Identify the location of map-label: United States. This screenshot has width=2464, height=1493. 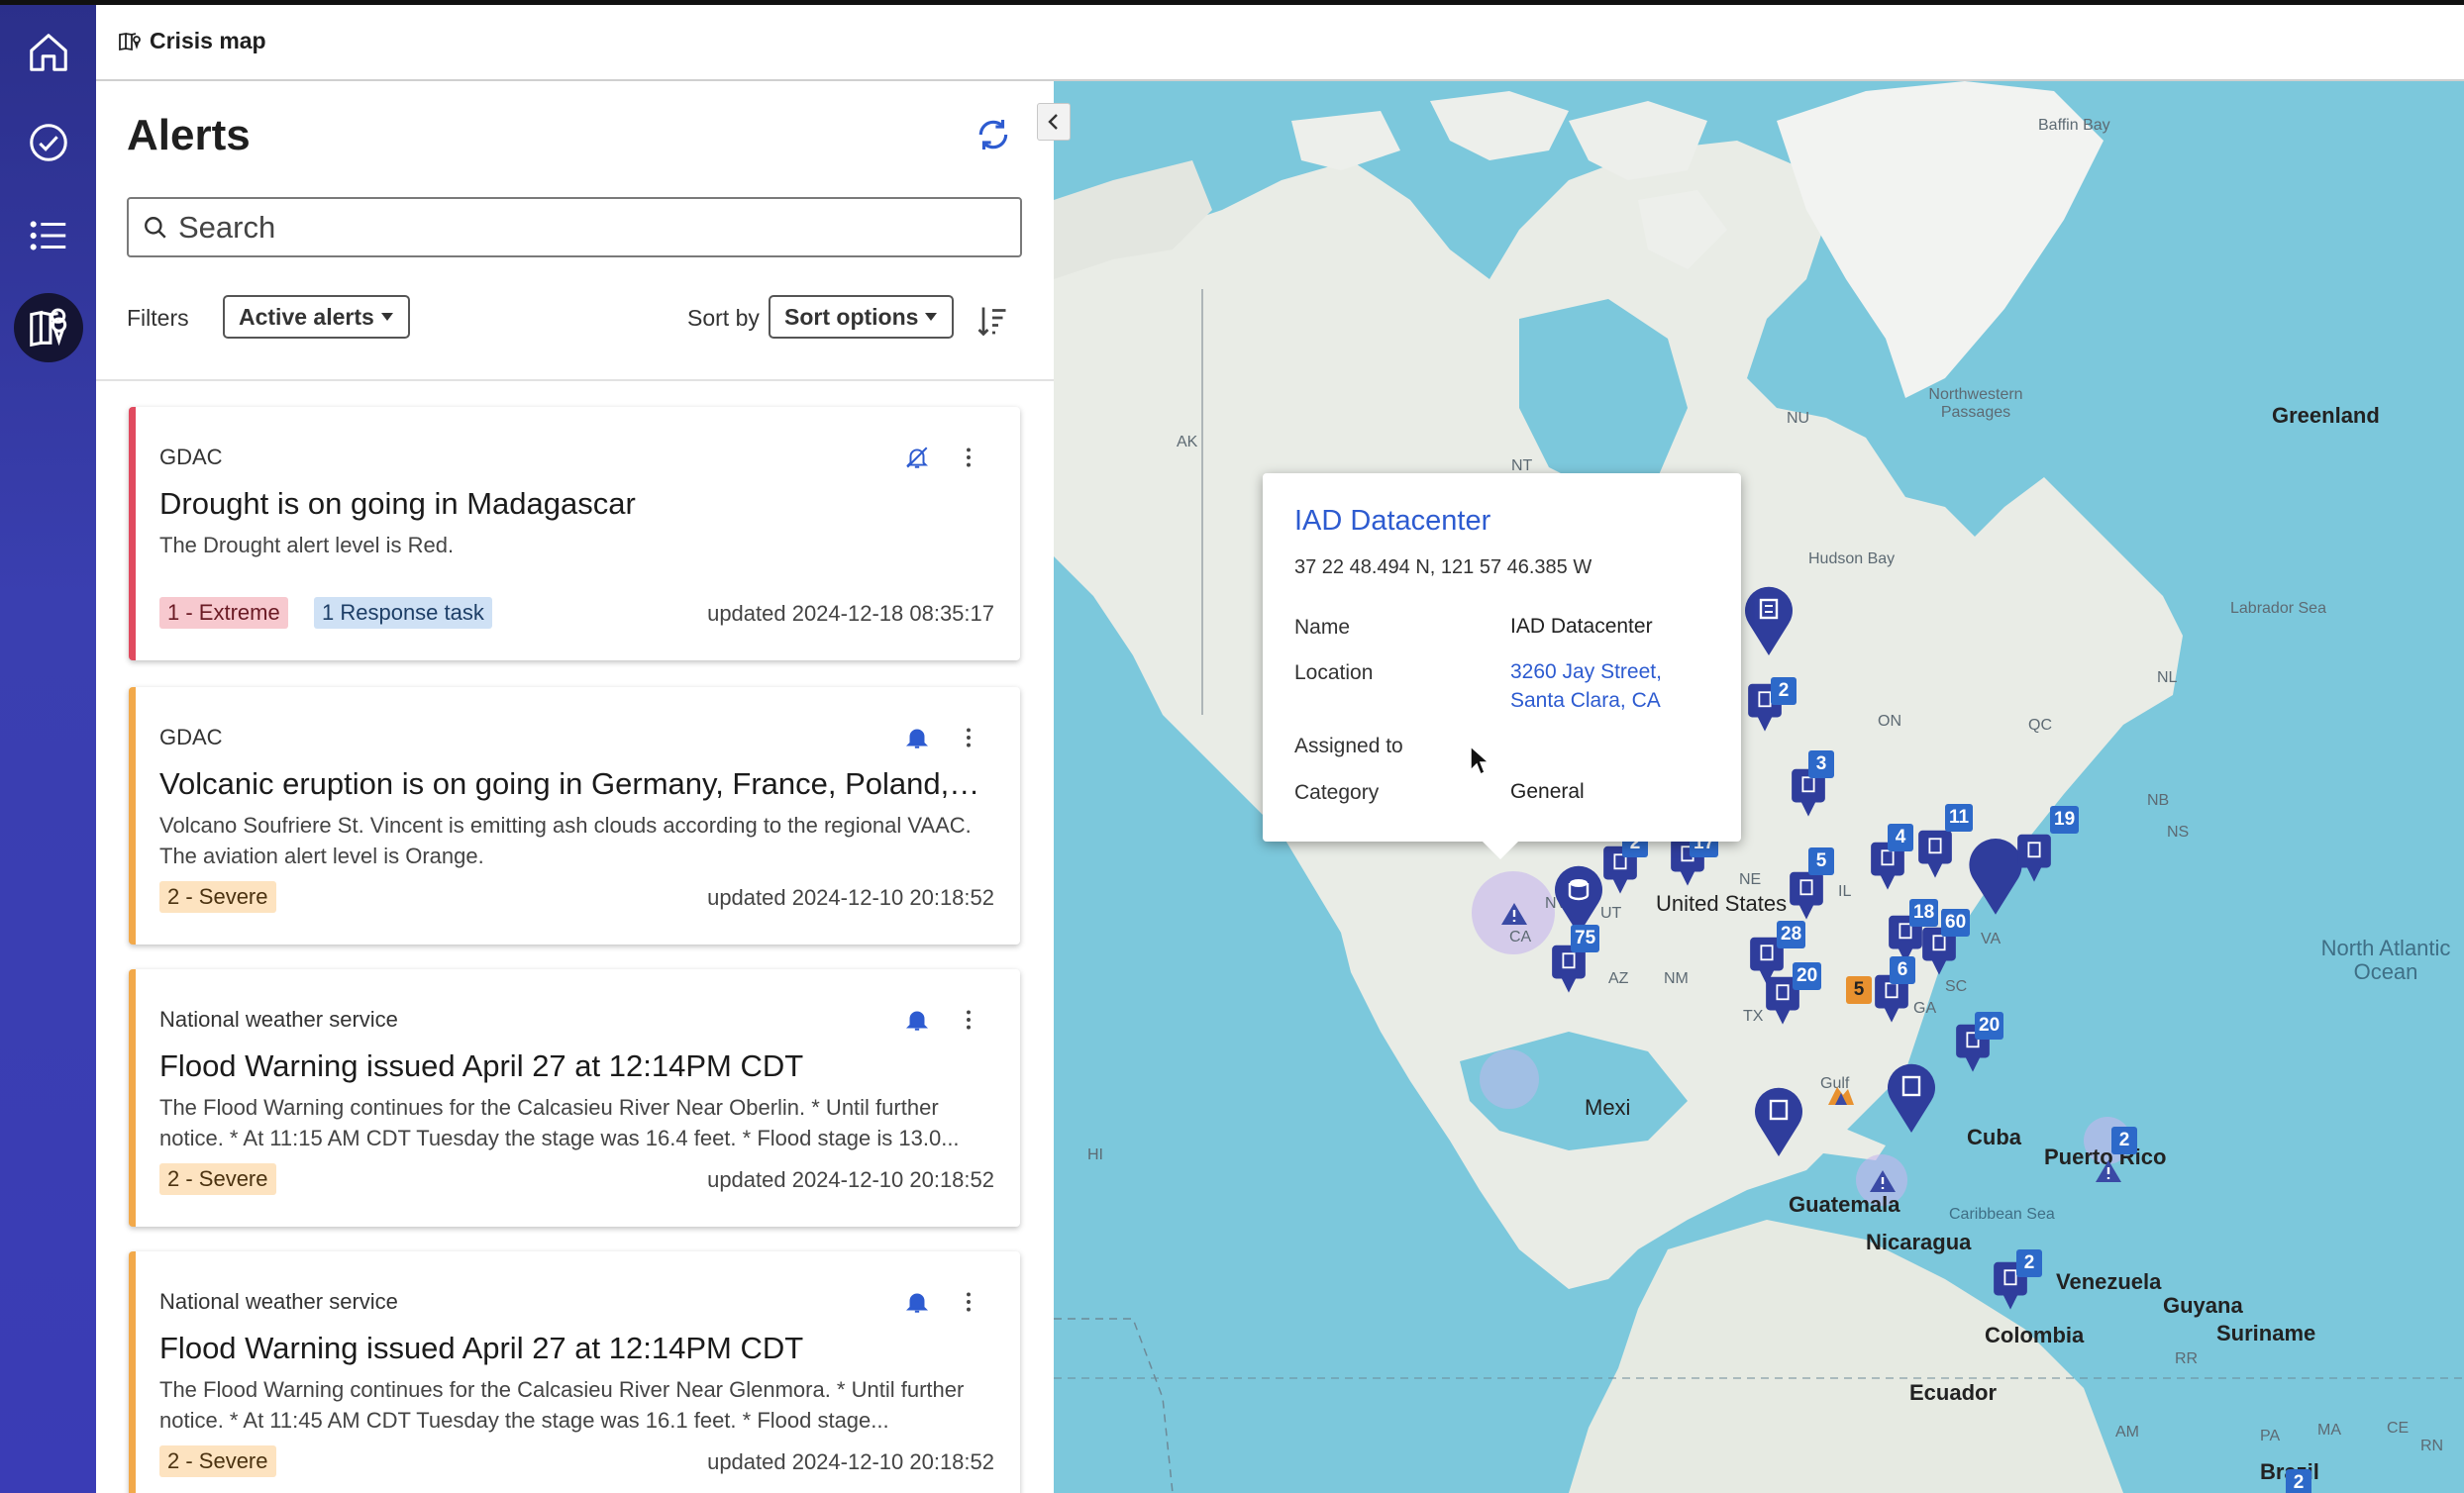
(1722, 903).